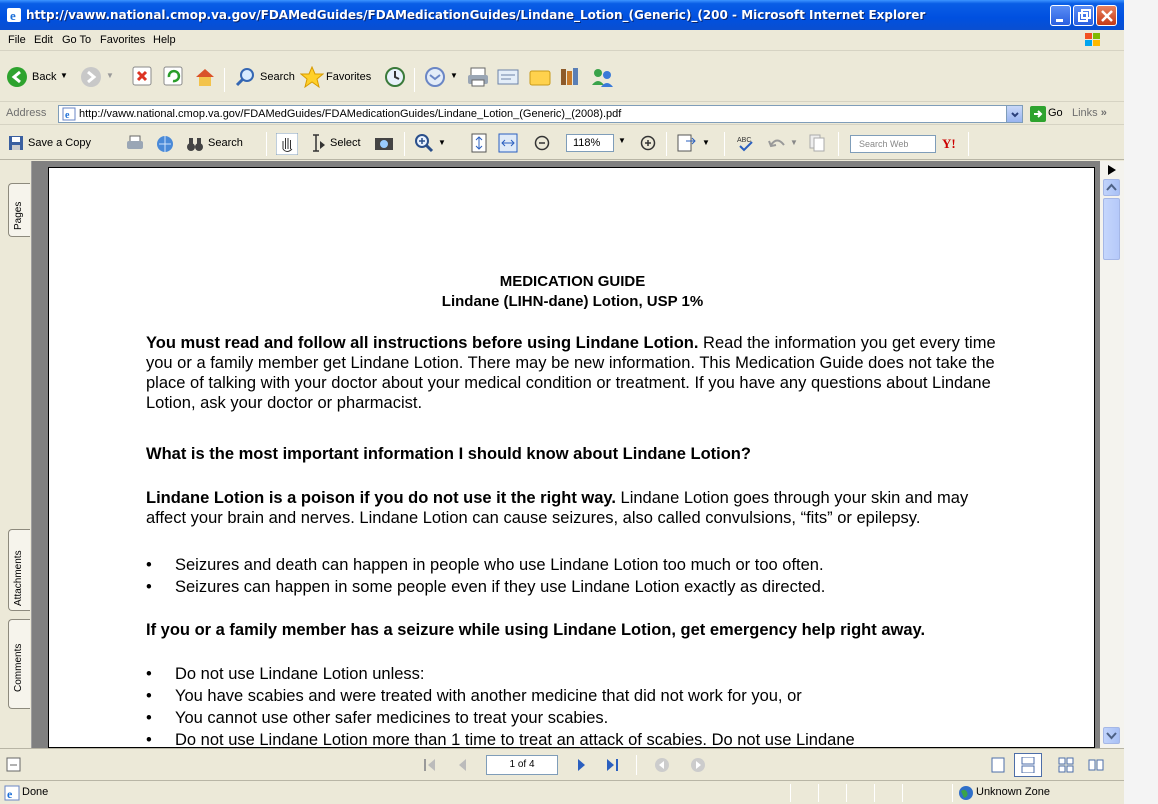 The width and height of the screenshot is (1158, 804). Describe the element at coordinates (1089, 113) in the screenshot. I see `links-button: Links »` at that location.